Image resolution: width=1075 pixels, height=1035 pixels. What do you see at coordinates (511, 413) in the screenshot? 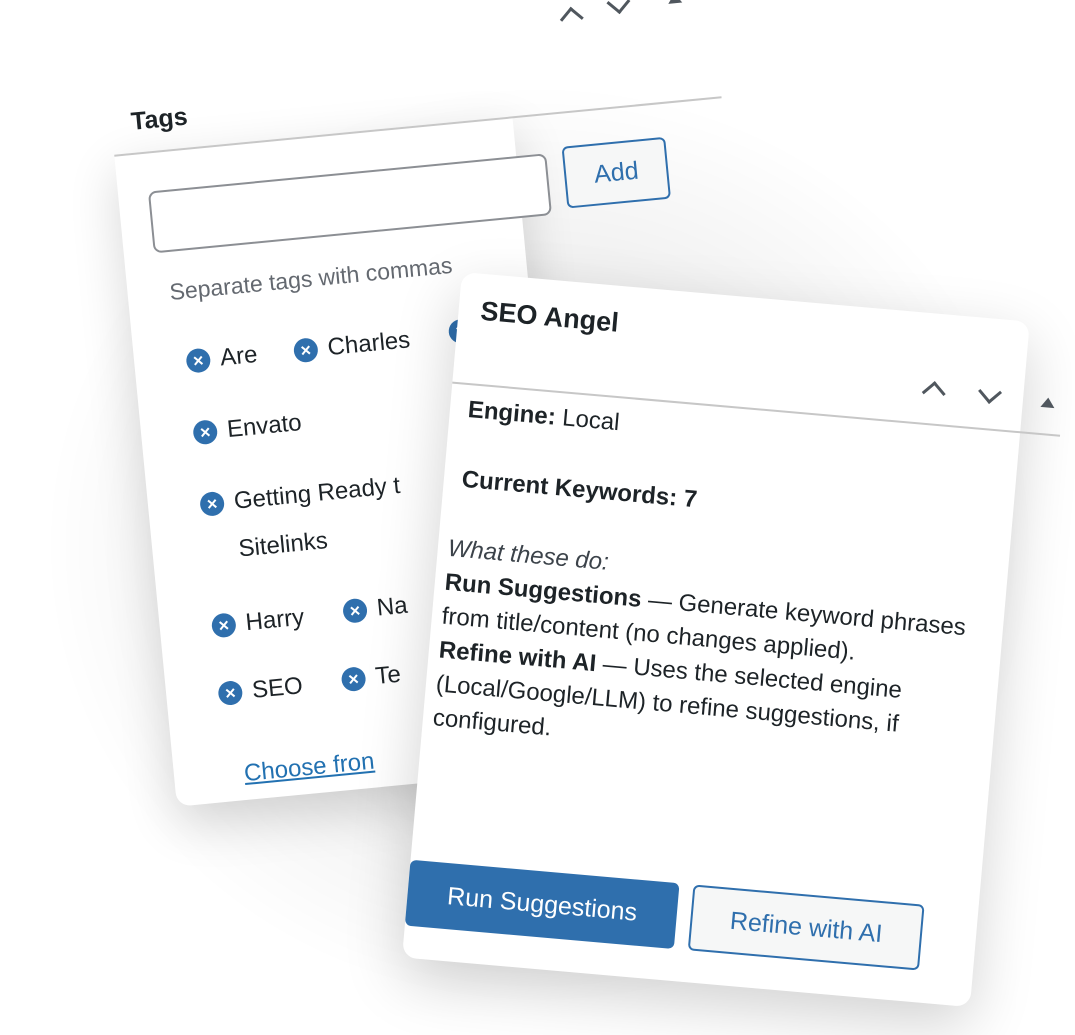
I see `engine-label: Engine:` at bounding box center [511, 413].